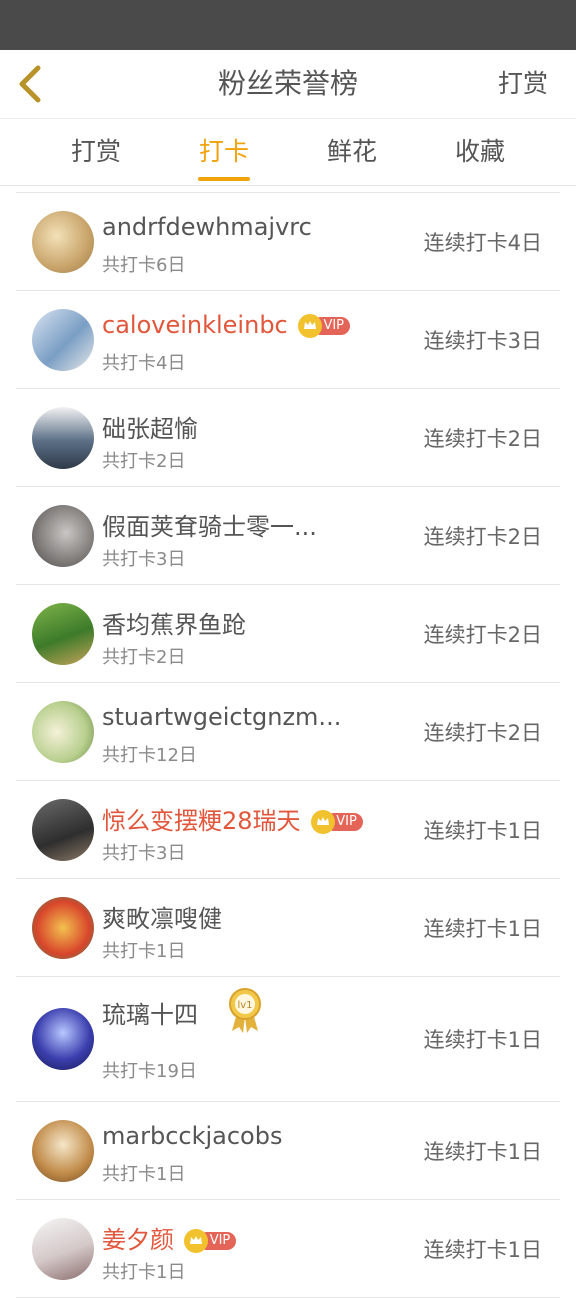 This screenshot has height=1298, width=576. I want to click on user-name: andrfdewhmajvrc, so click(207, 227).